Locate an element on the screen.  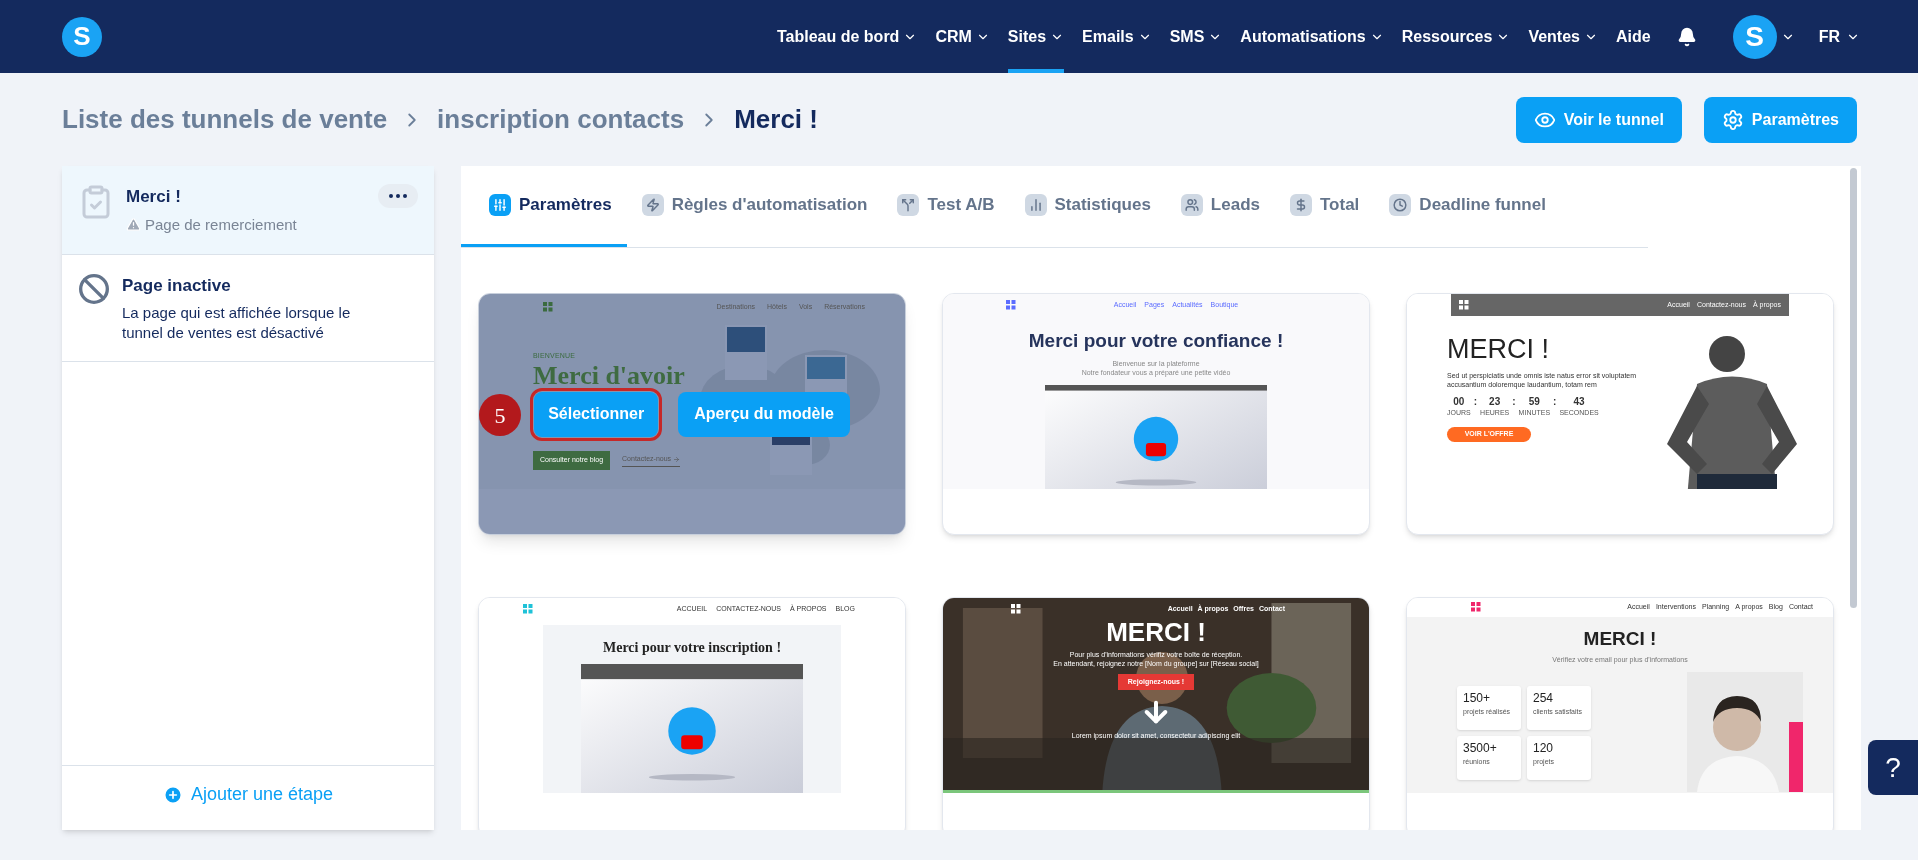
tab: Statistiques is located at coordinates (1087, 206).